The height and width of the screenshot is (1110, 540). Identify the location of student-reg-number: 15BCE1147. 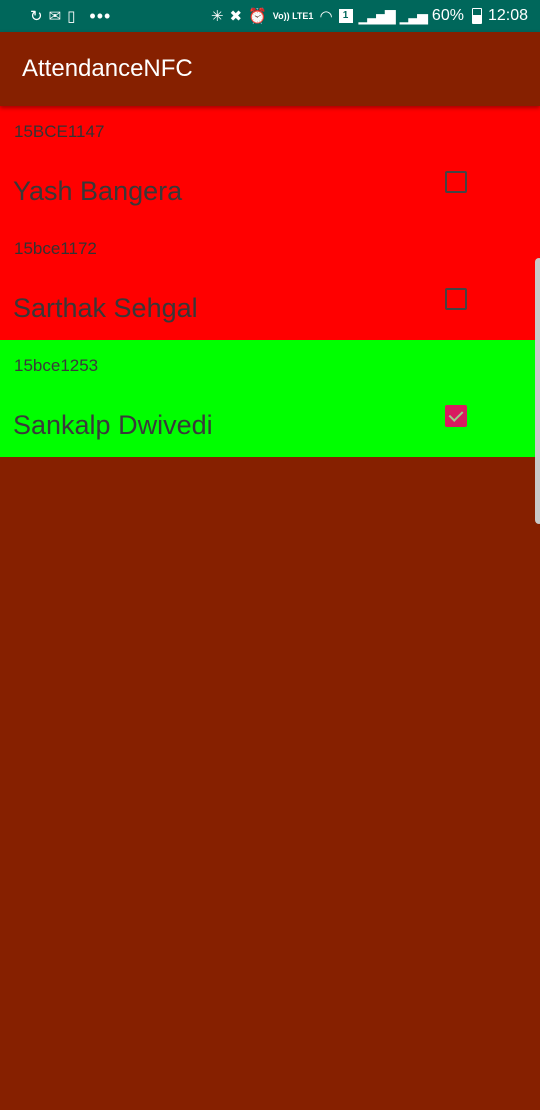
(59, 131).